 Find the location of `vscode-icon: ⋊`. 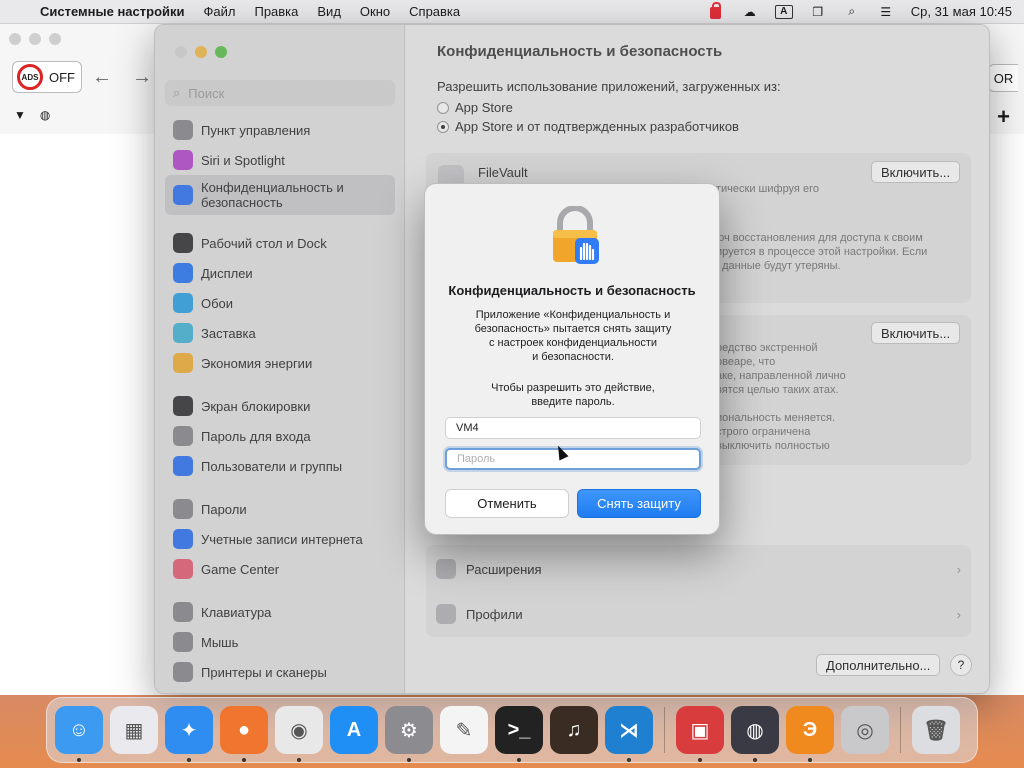

vscode-icon: ⋊ is located at coordinates (629, 734).